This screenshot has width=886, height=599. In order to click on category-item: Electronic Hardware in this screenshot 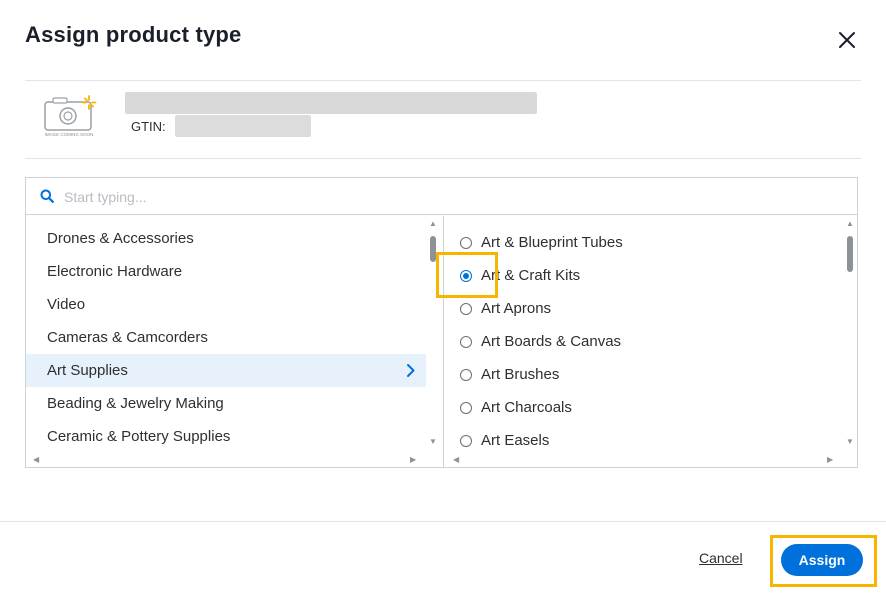, I will do `click(226, 271)`.